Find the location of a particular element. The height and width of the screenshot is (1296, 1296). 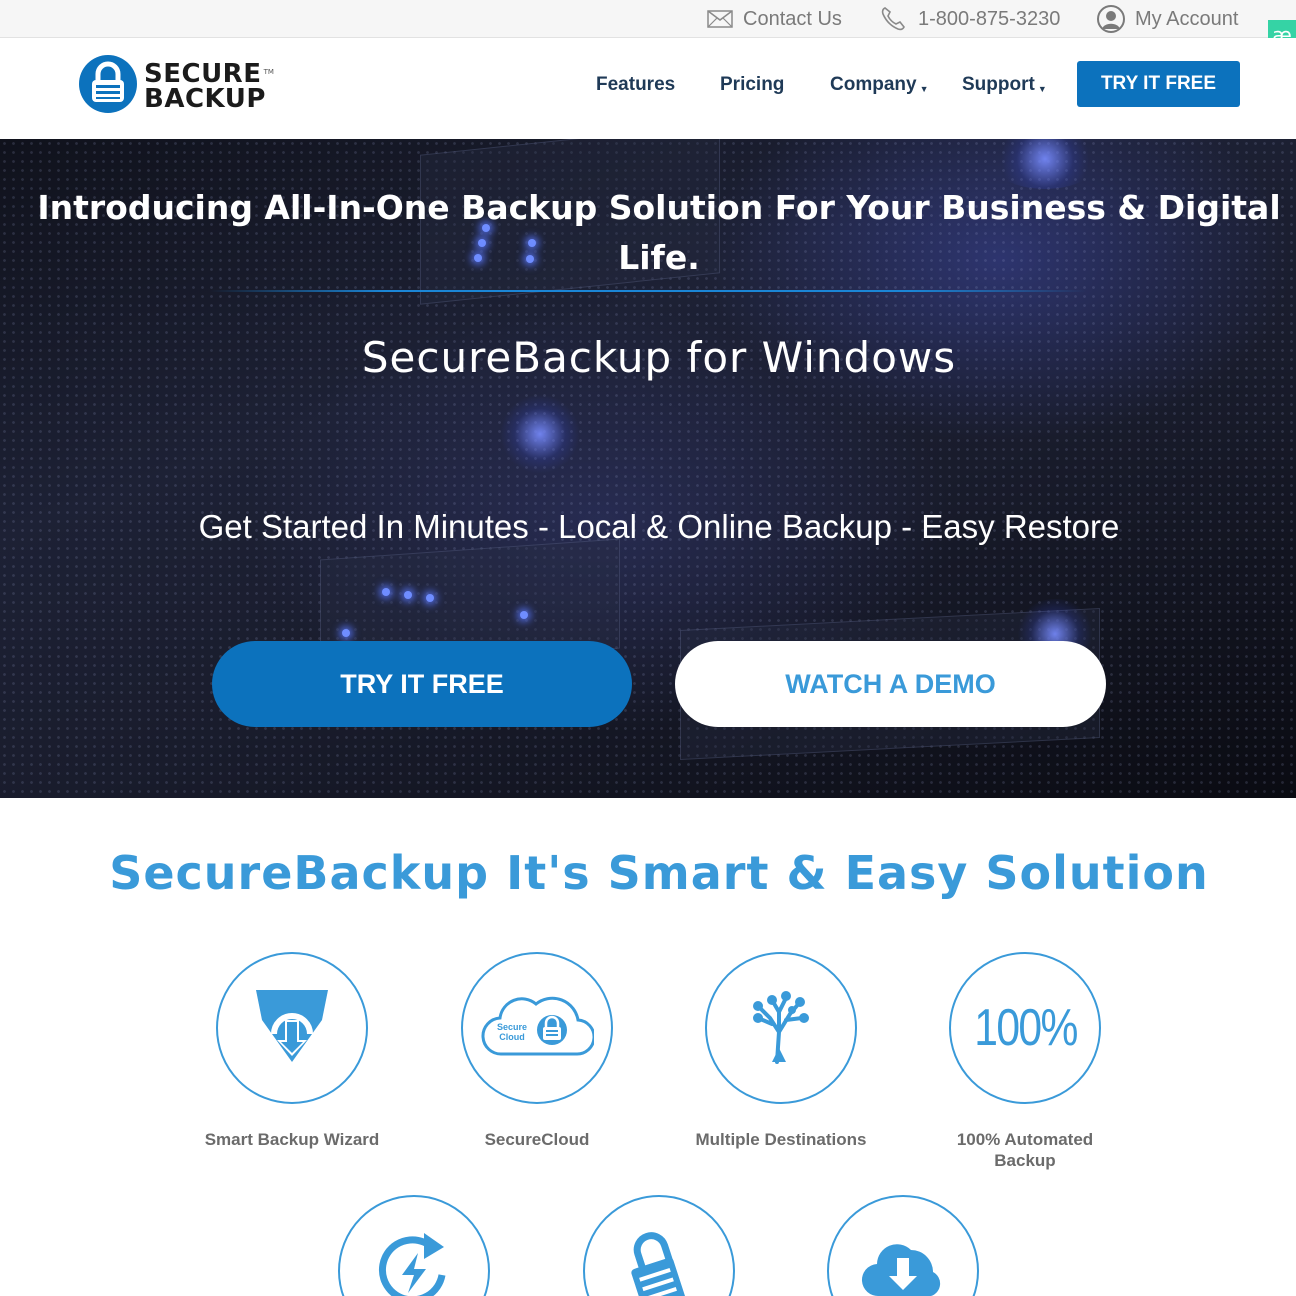

feature-icon-circle: 100% is located at coordinates (1025, 1028).